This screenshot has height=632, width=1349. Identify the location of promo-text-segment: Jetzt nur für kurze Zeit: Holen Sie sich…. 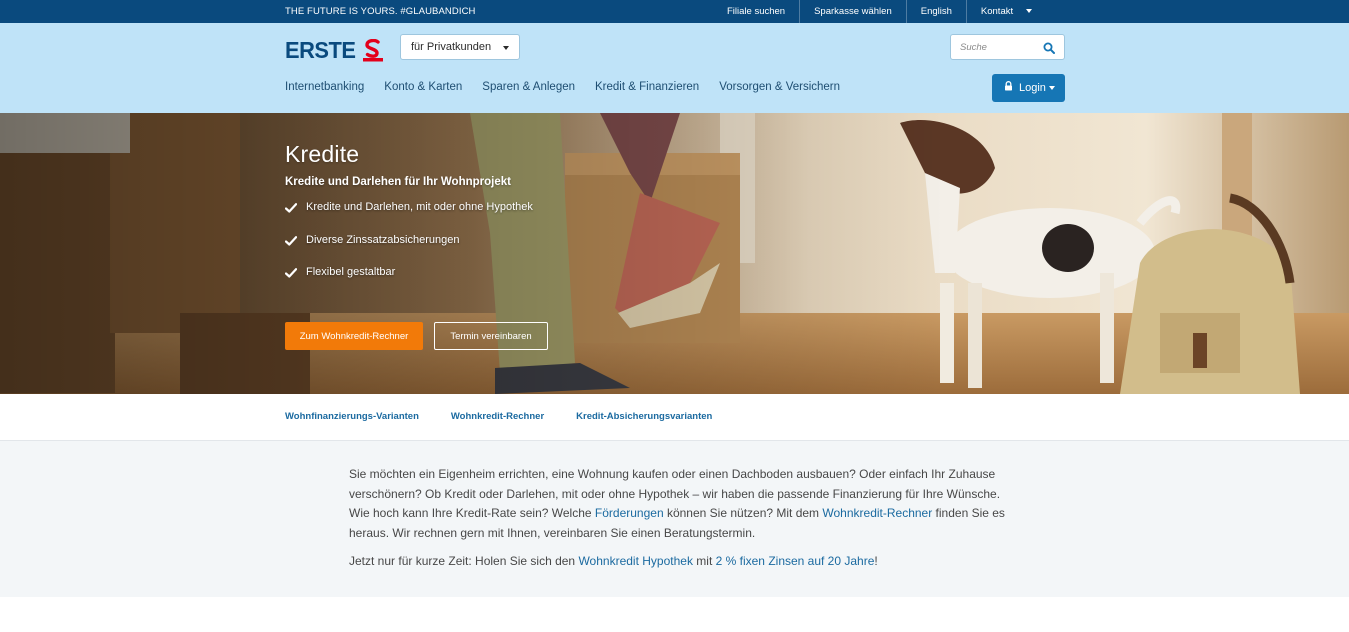
(464, 561).